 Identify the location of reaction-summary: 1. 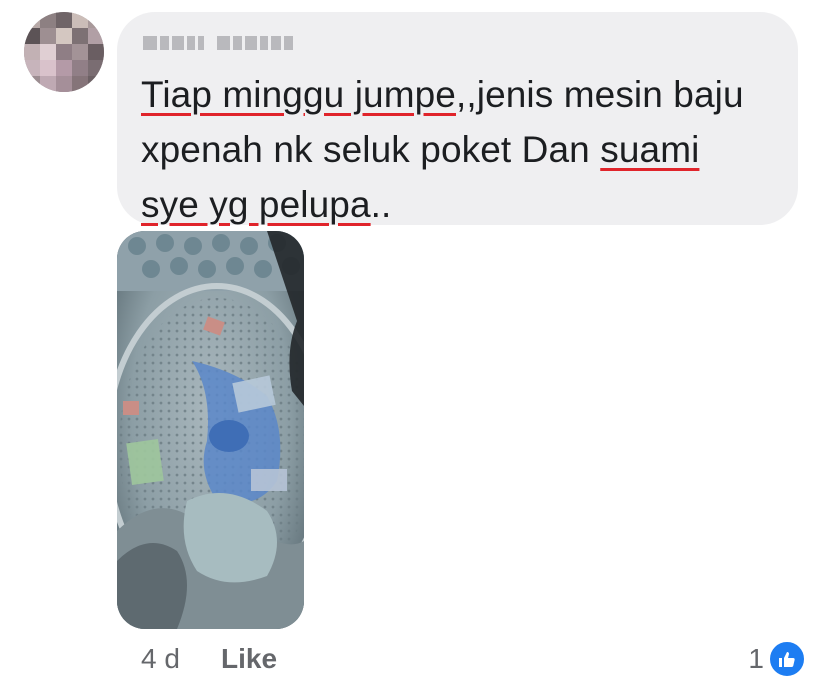
(777, 659).